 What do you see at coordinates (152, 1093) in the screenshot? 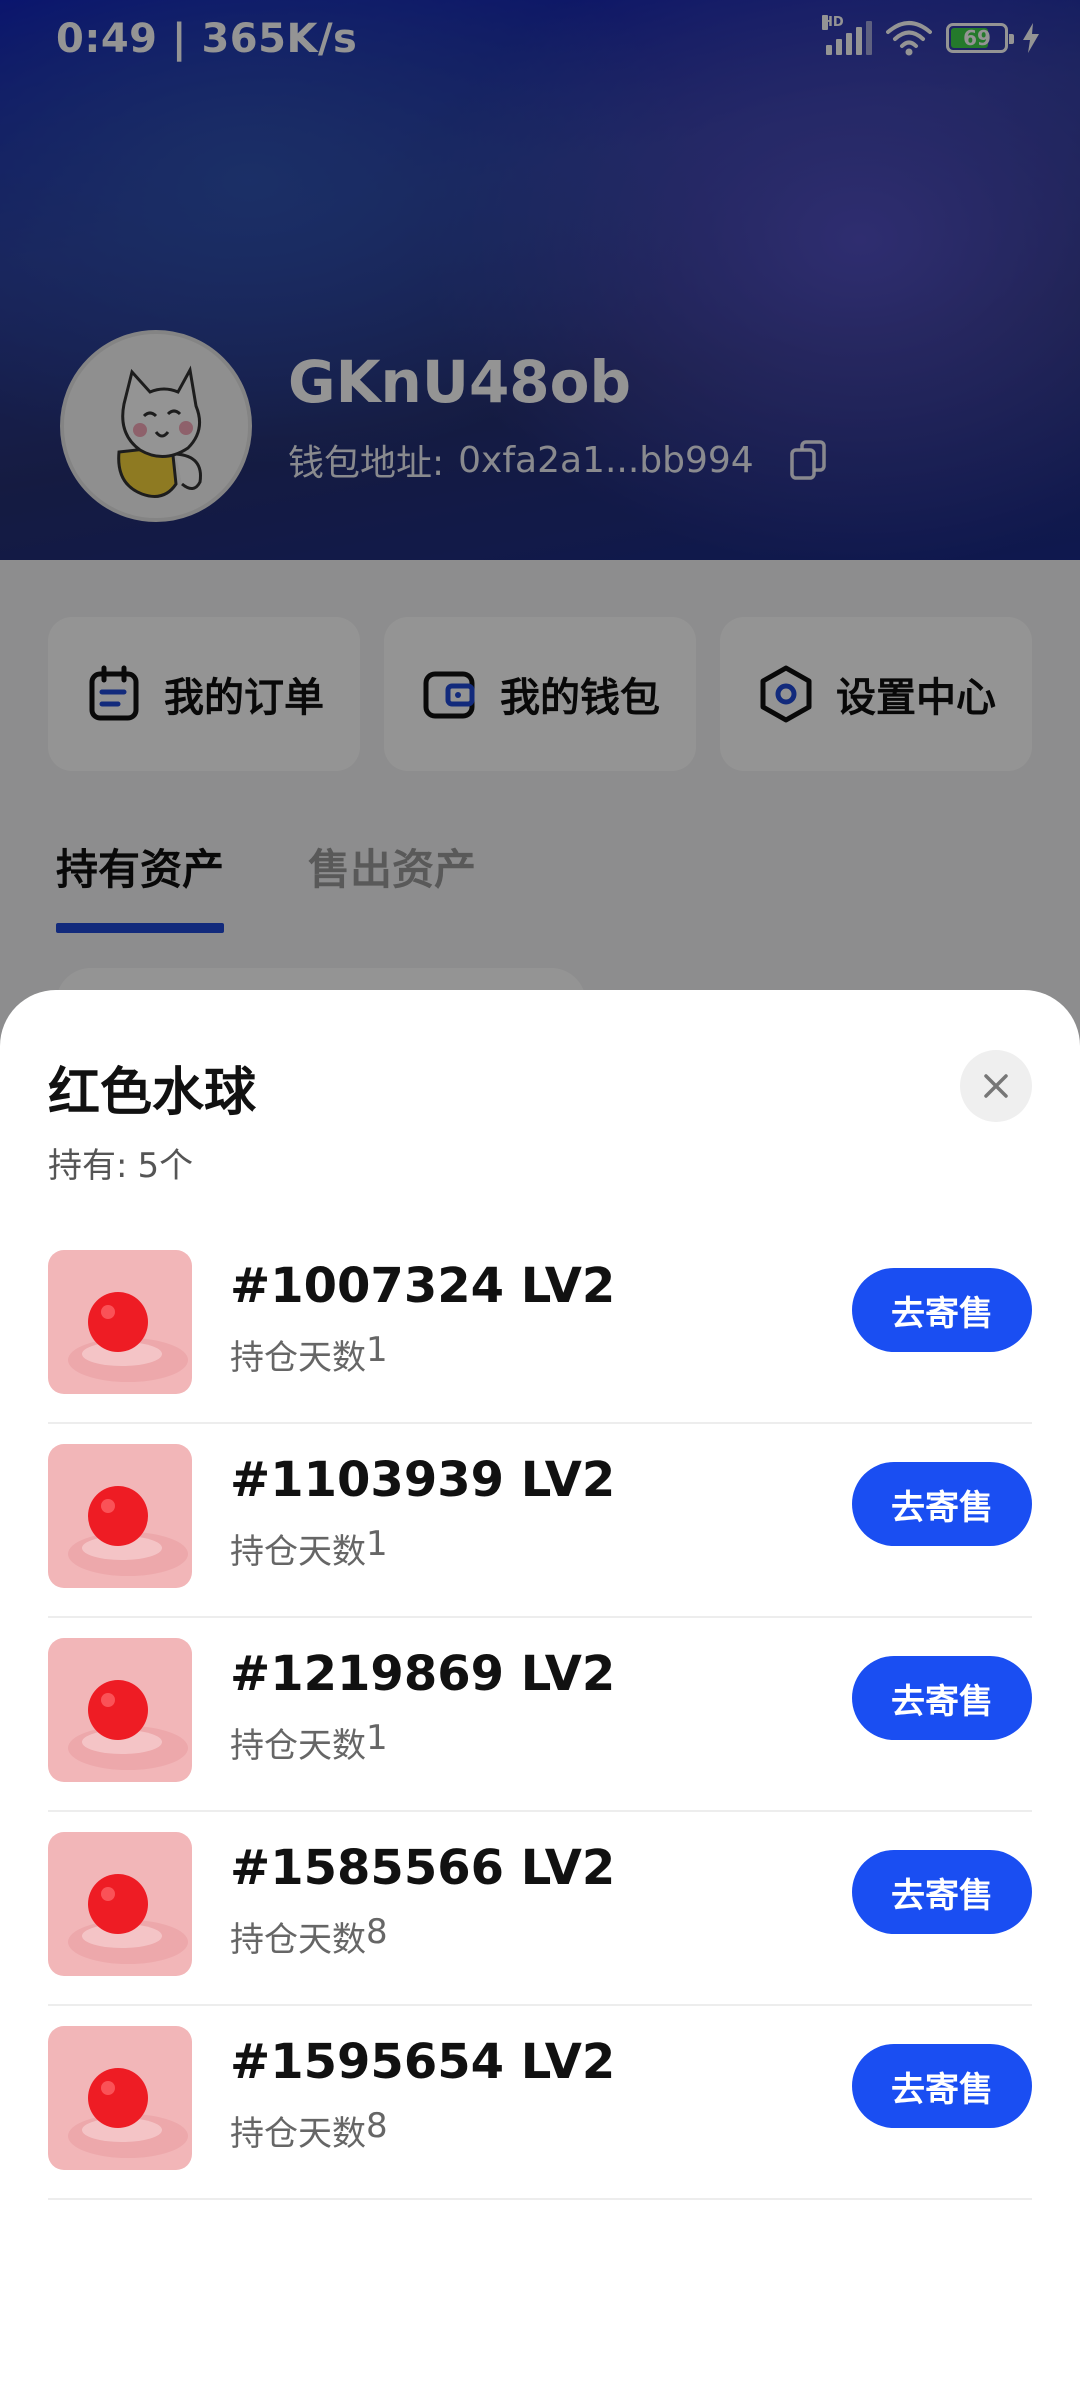
I see `sheet-title: 红色水球` at bounding box center [152, 1093].